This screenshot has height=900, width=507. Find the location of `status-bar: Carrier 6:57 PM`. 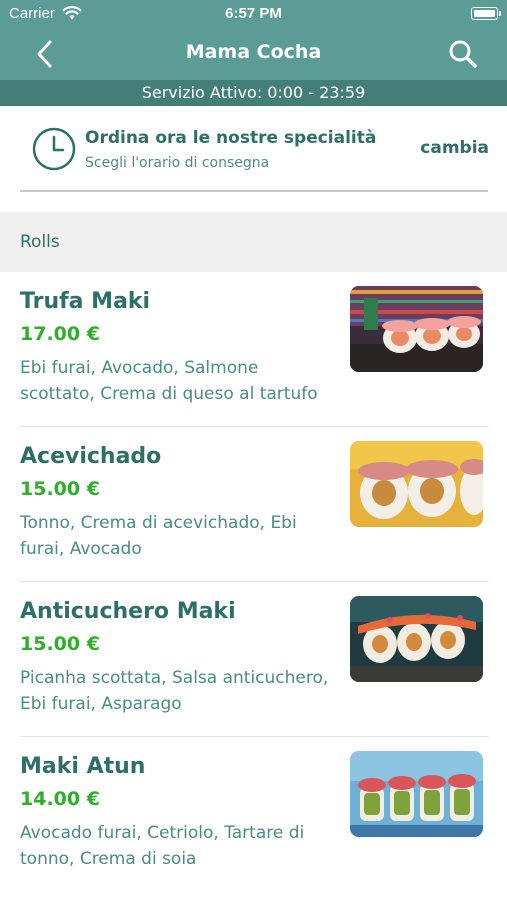

status-bar: Carrier 6:57 PM is located at coordinates (253, 14).